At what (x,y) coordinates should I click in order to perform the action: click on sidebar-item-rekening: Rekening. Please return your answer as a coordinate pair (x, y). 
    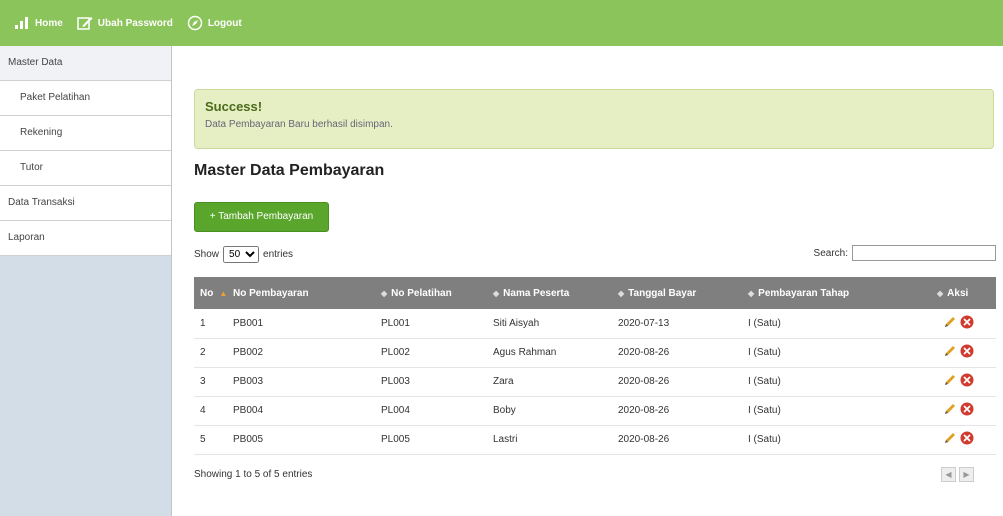
    Looking at the image, I should click on (85, 133).